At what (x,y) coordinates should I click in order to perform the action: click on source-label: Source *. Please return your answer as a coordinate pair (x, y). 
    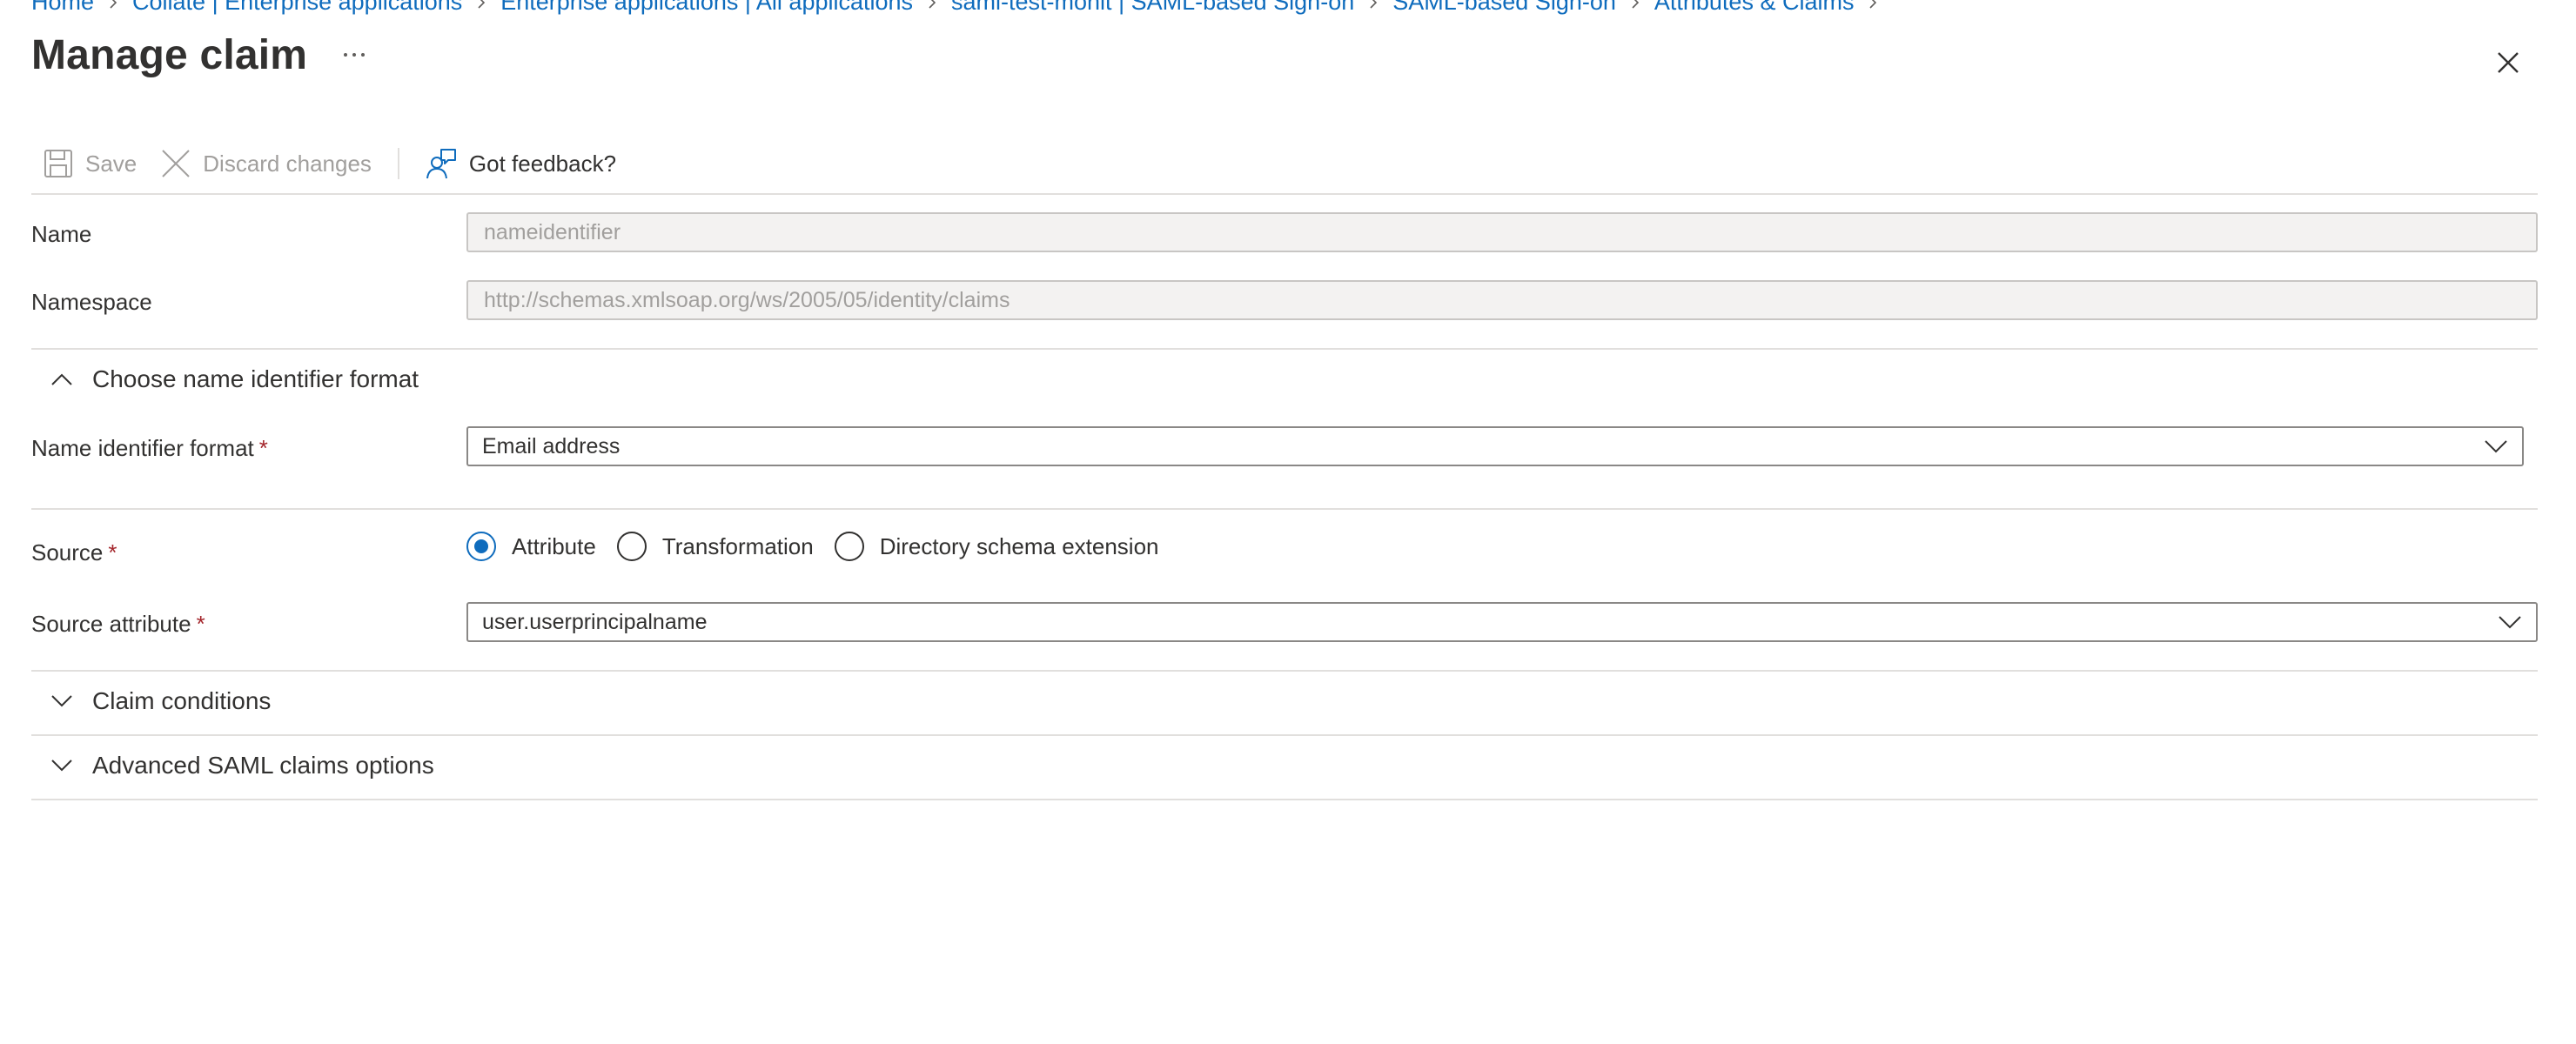
    Looking at the image, I should click on (74, 552).